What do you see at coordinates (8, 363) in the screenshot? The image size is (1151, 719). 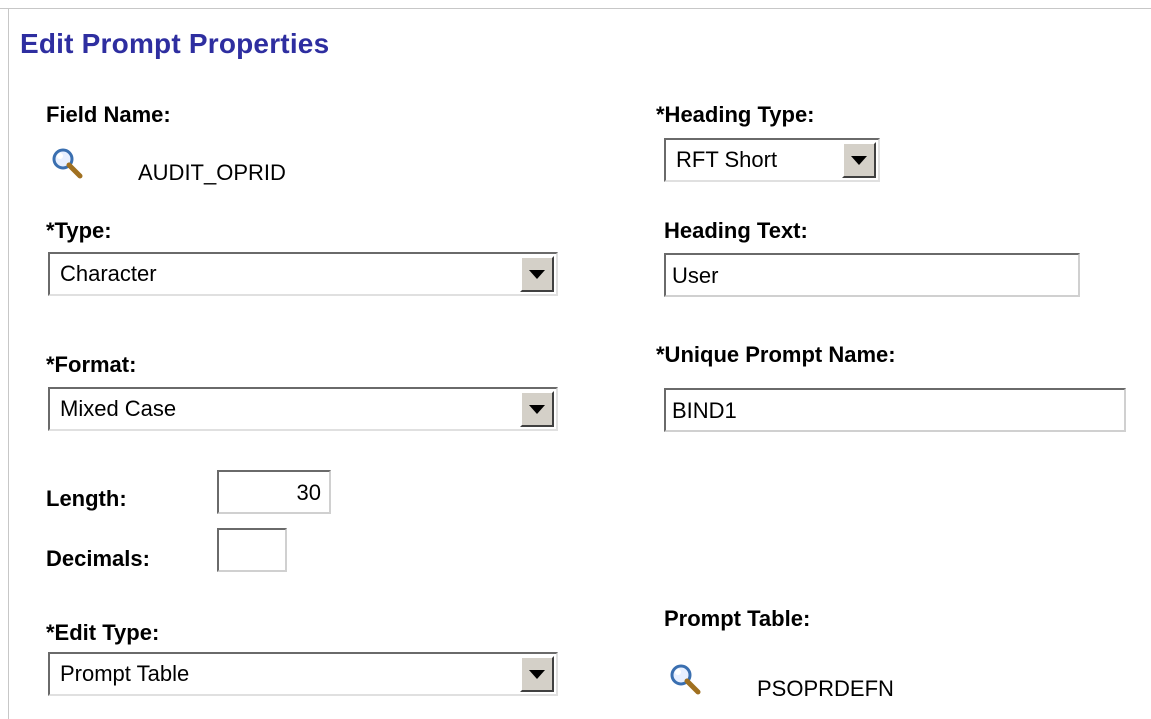 I see `left-divider` at bounding box center [8, 363].